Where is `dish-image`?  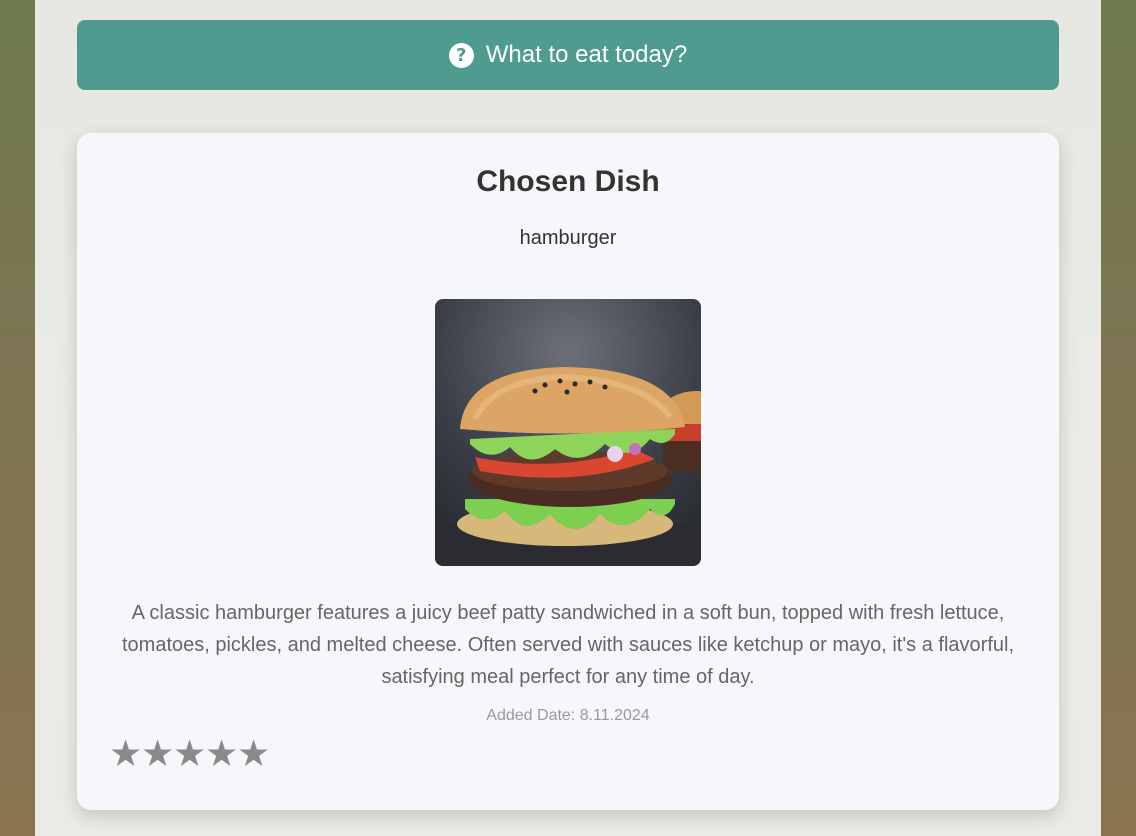 dish-image is located at coordinates (568, 432).